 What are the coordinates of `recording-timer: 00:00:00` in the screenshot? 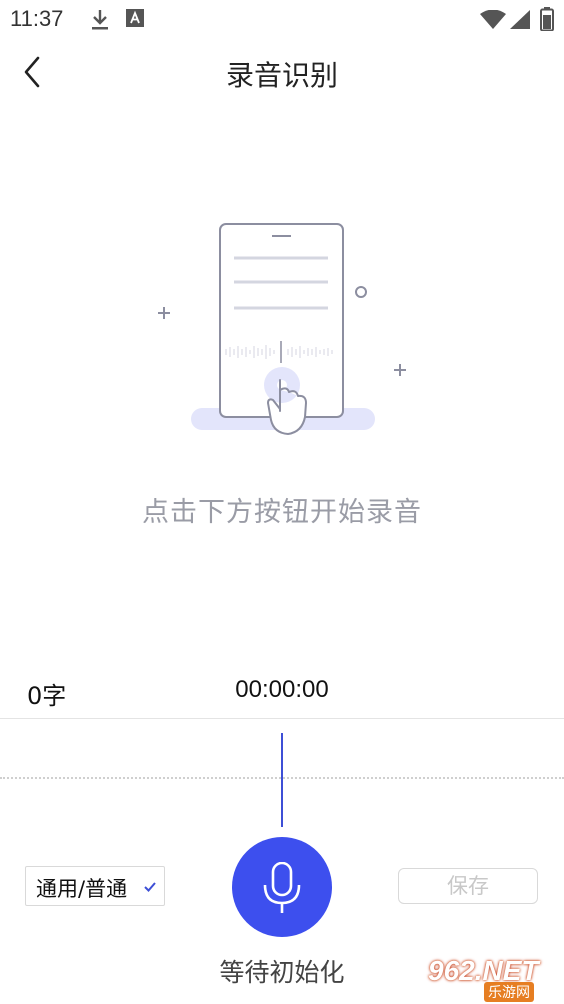 It's located at (282, 689).